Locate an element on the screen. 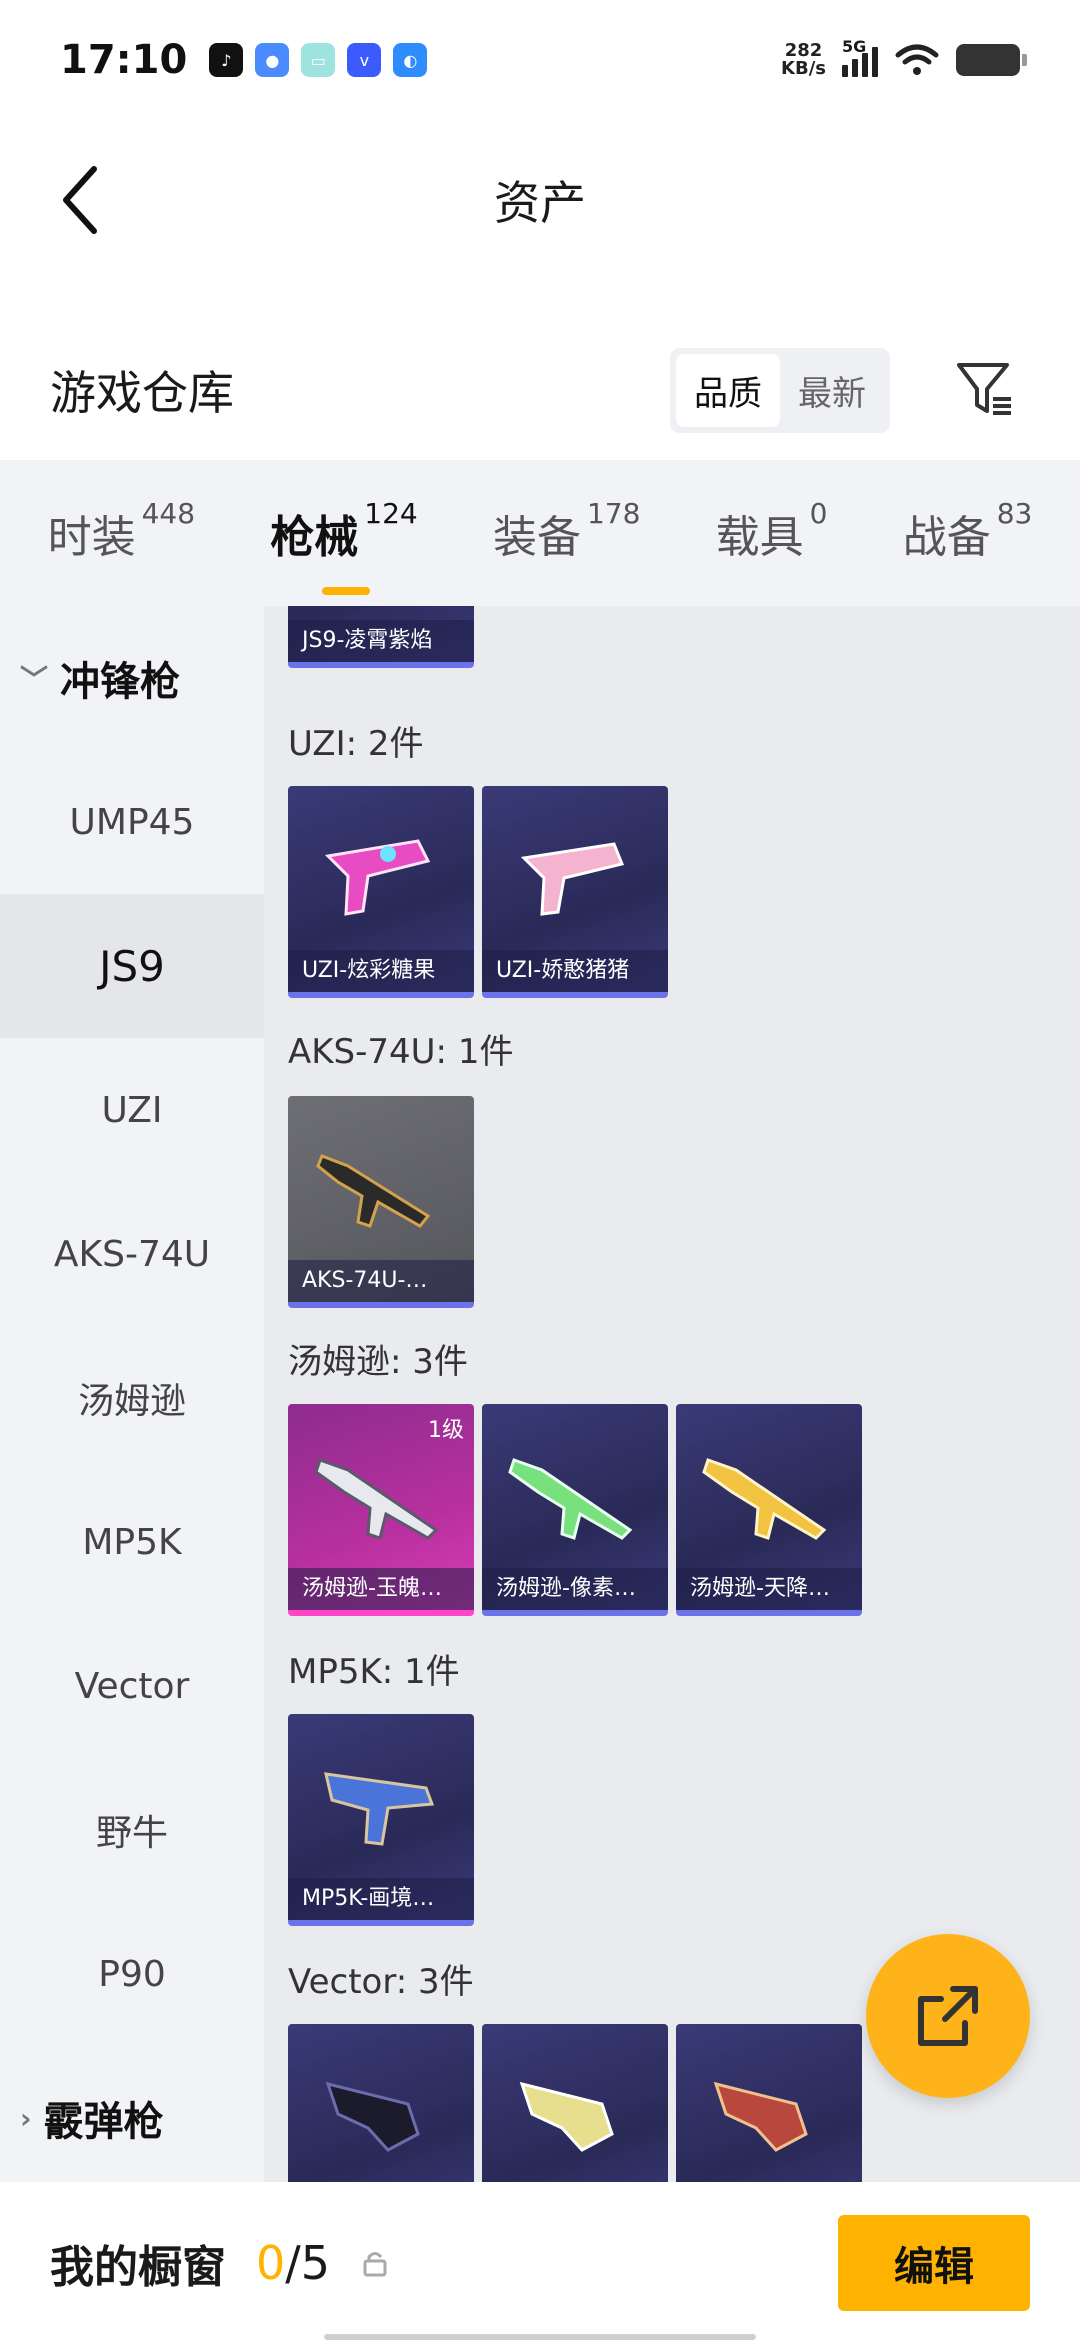 This screenshot has width=1080, height=2344. weapon-card-label: JS9-凌霄紫焰 is located at coordinates (381, 641).